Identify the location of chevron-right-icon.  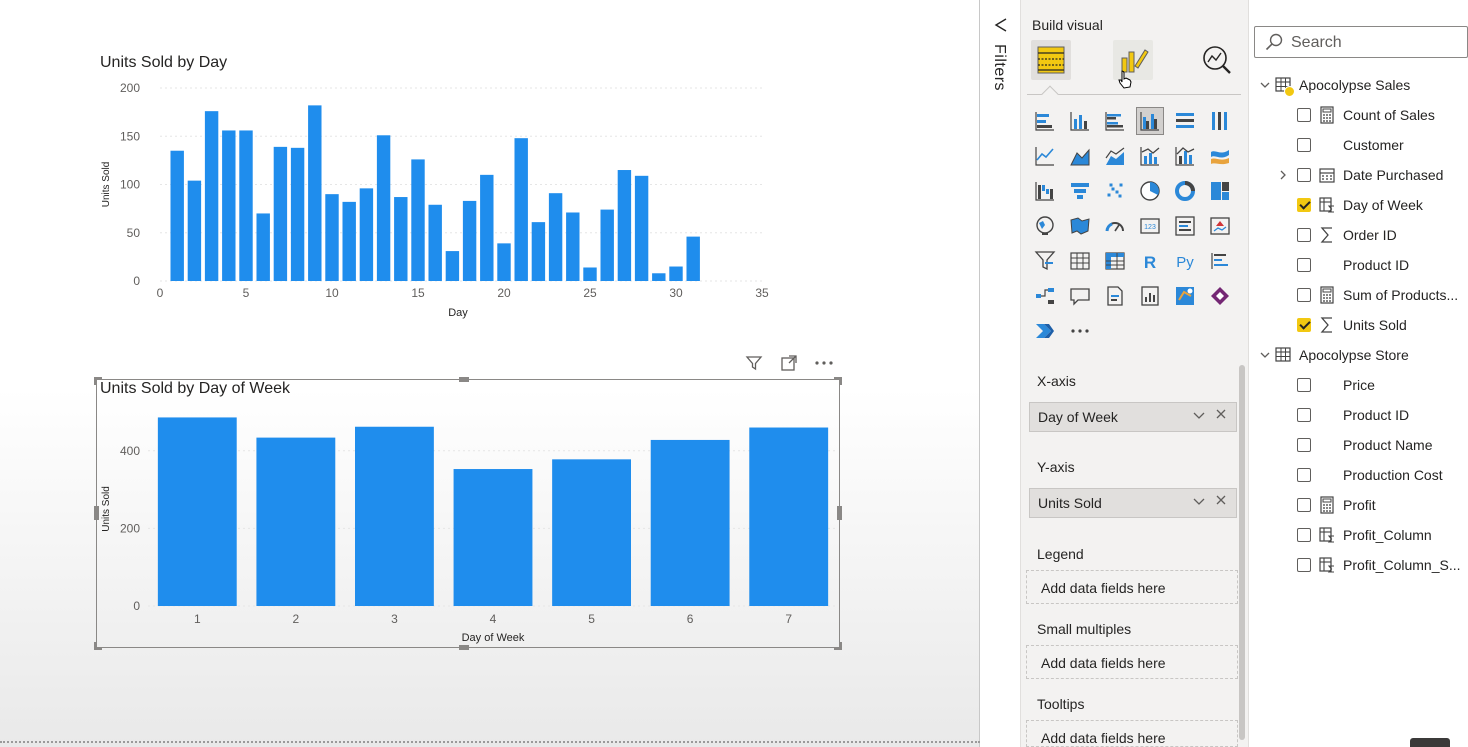
(1283, 176).